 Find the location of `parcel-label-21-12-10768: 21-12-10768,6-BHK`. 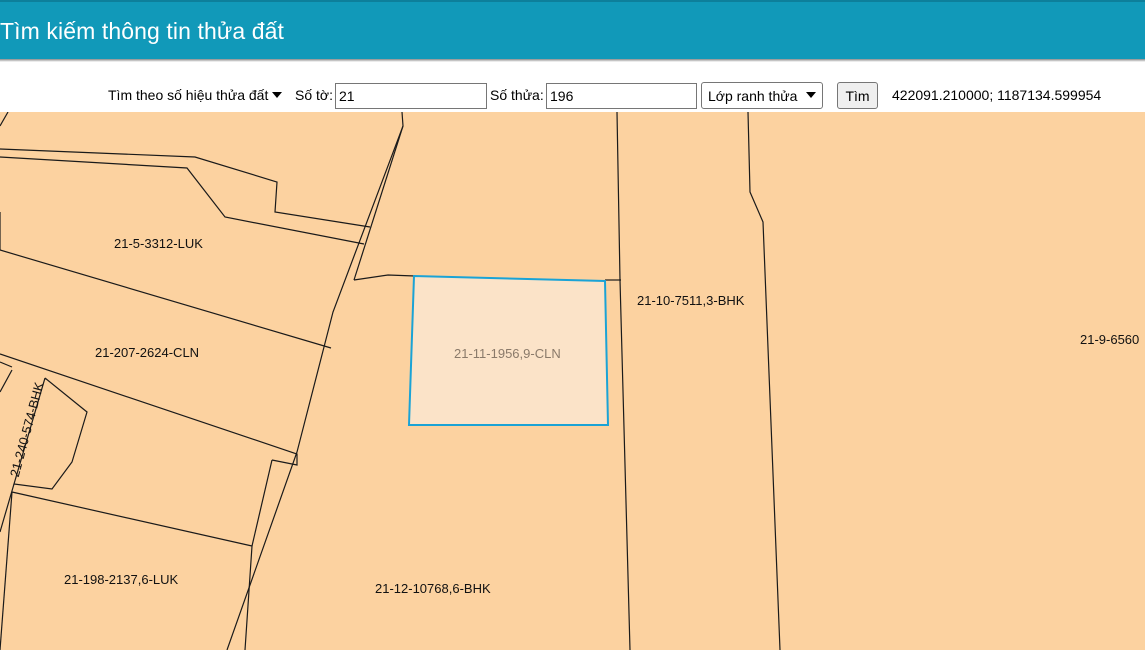

parcel-label-21-12-10768: 21-12-10768,6-BHK is located at coordinates (433, 588).